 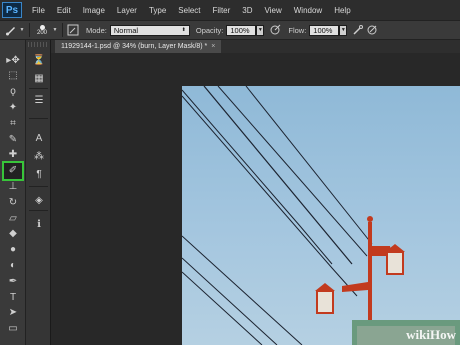 I want to click on move-tool-icon: ▸✥, so click(x=13, y=60).